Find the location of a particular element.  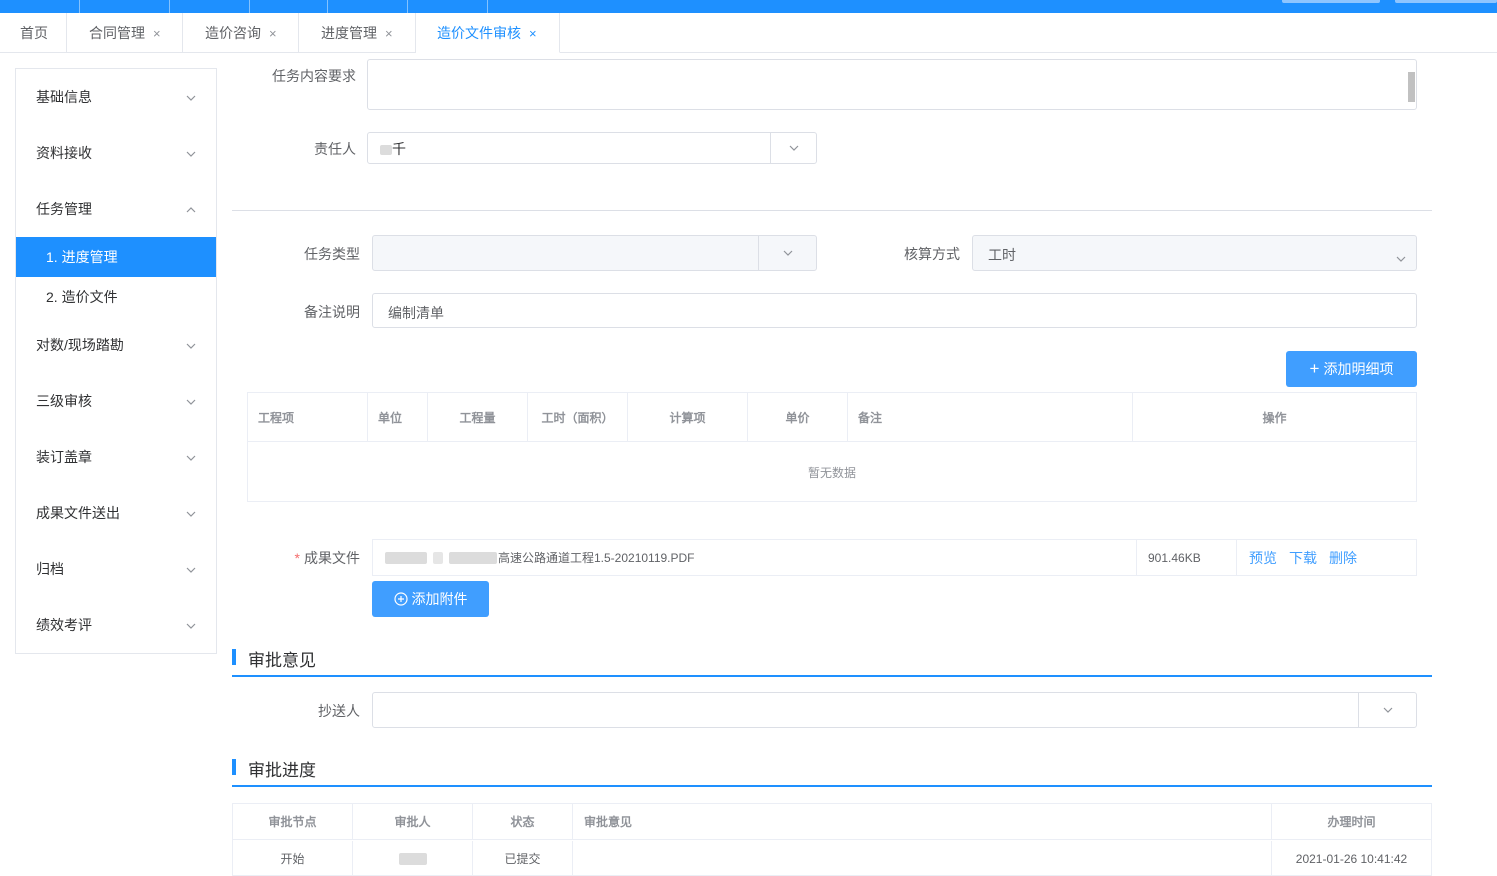

result-file-label-text: 成果文件 is located at coordinates (332, 558).